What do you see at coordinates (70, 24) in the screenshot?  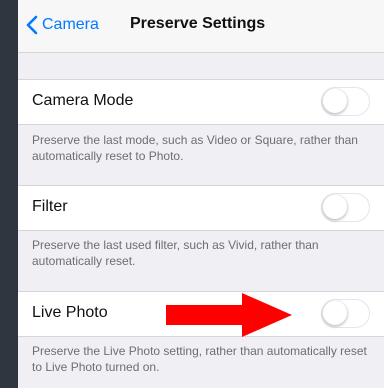 I see `back-label: Camera` at bounding box center [70, 24].